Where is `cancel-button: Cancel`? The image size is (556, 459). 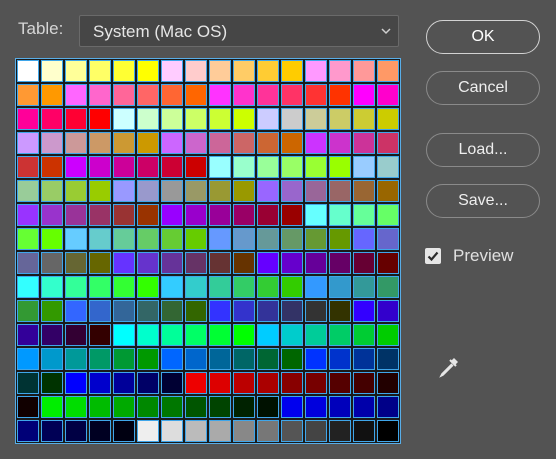
cancel-button: Cancel is located at coordinates (483, 88).